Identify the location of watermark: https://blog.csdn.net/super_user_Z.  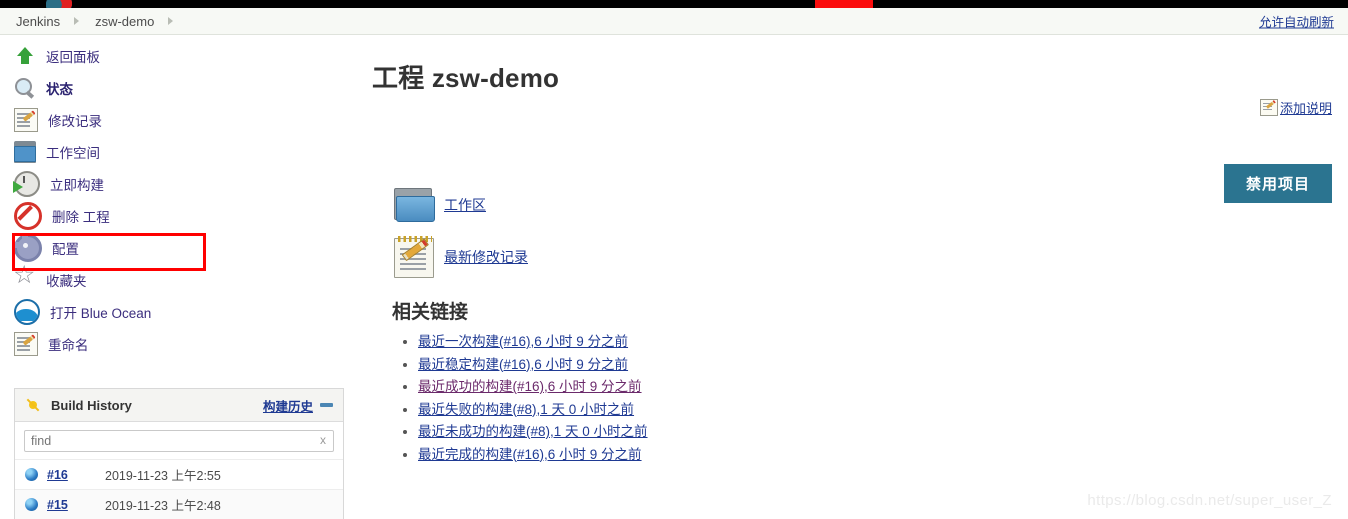
(1209, 500).